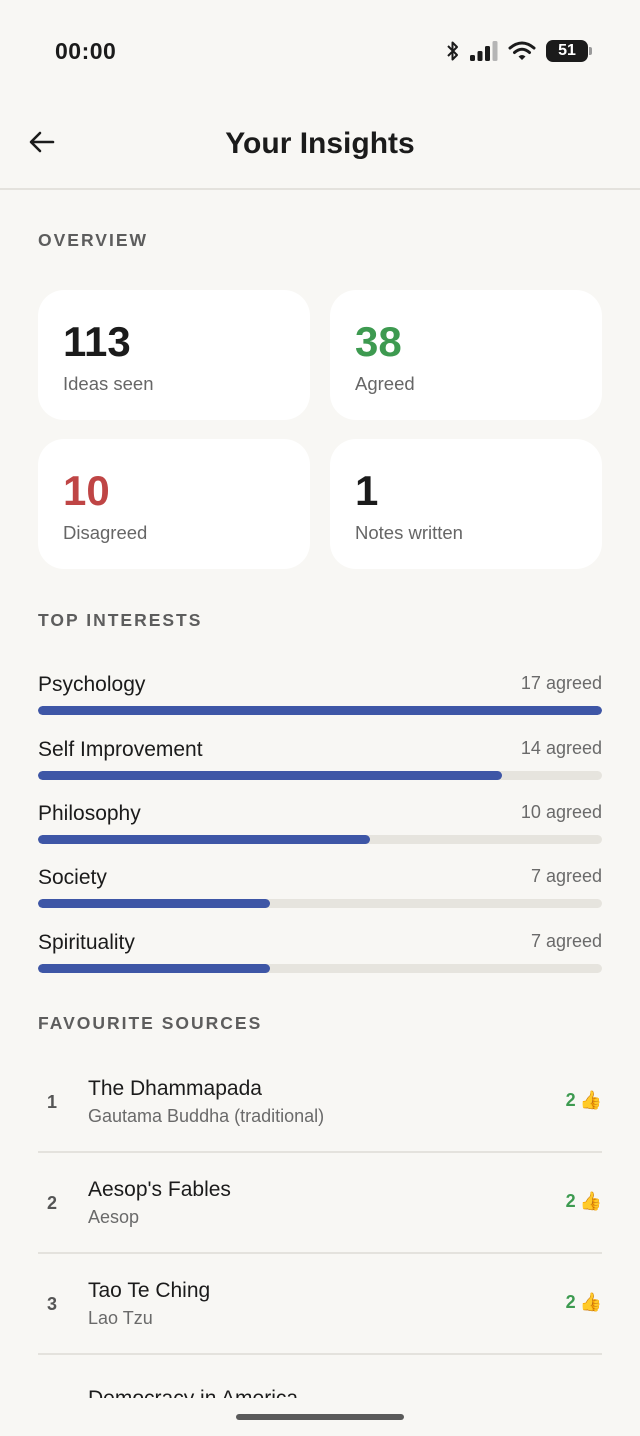 The height and width of the screenshot is (1436, 640). What do you see at coordinates (89, 813) in the screenshot?
I see `interest-name: Philosophy` at bounding box center [89, 813].